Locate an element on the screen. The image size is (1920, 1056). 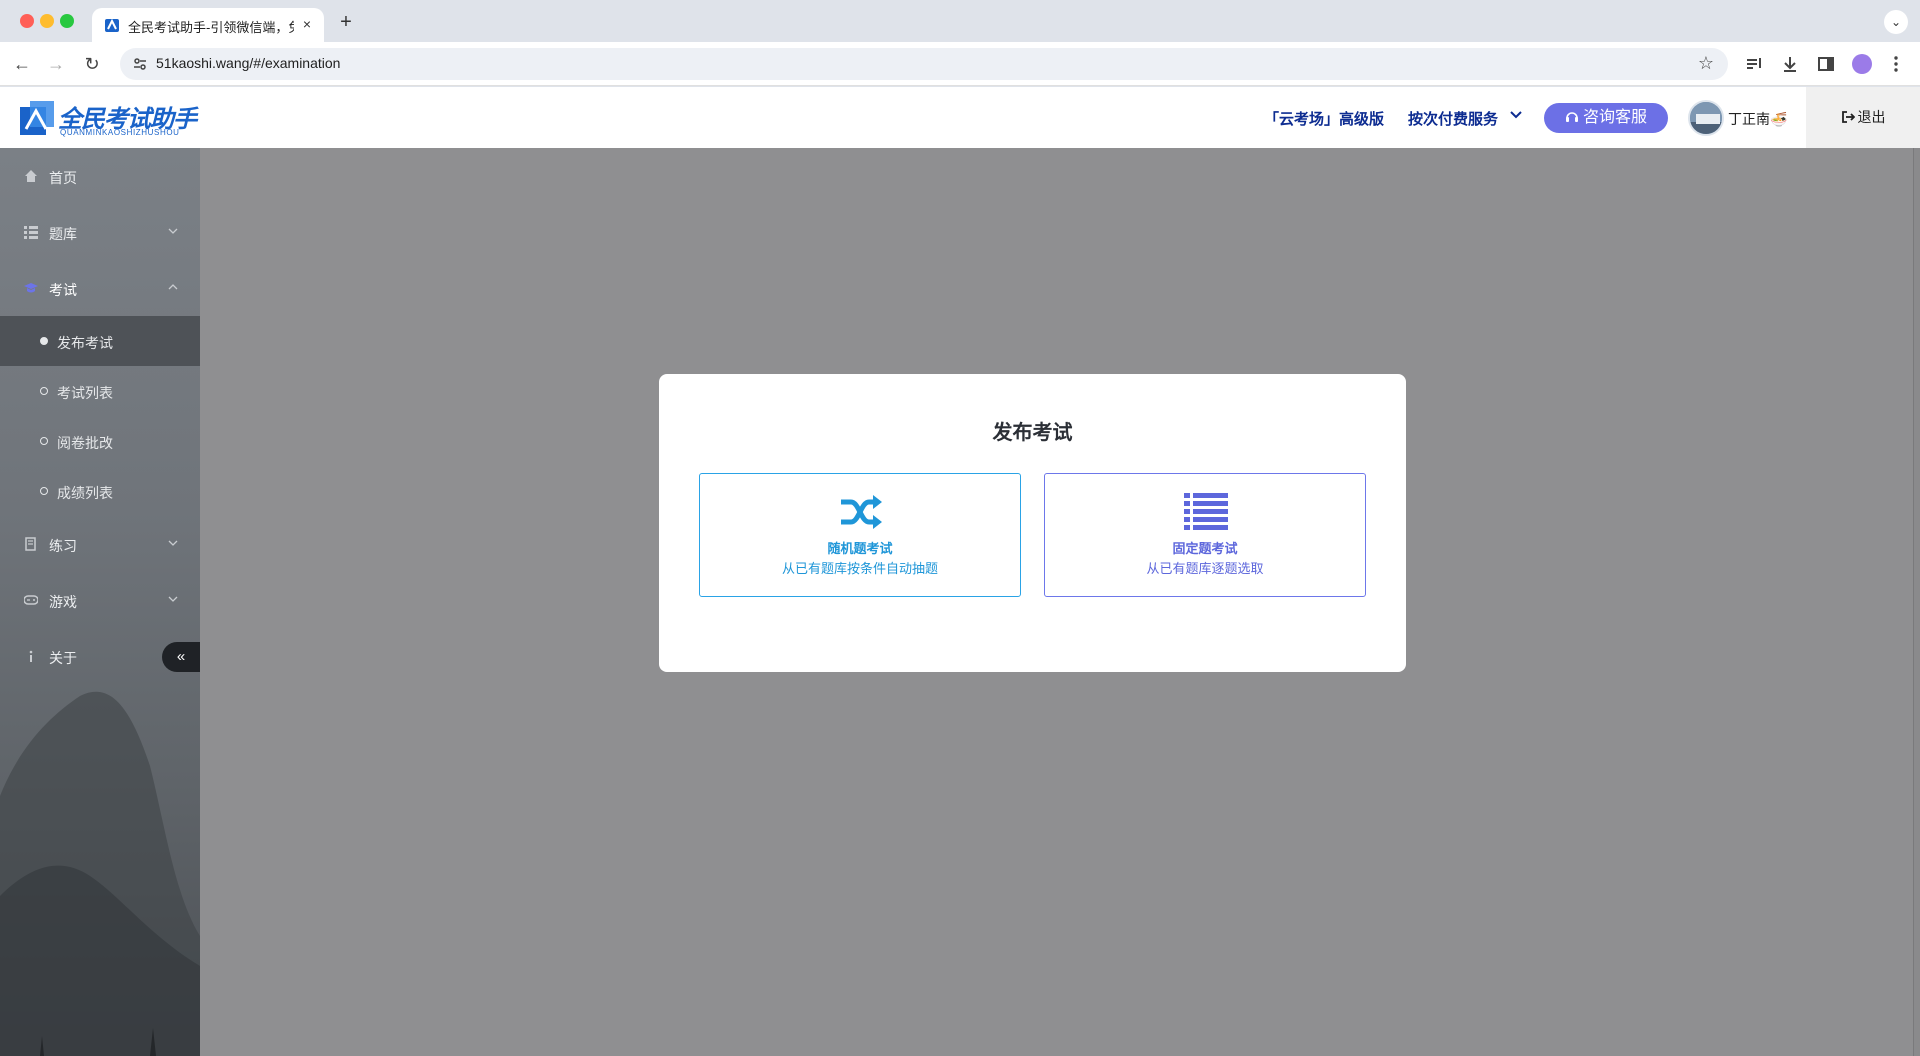
sidebar-subitem-grading: 阅卷批改 is located at coordinates (100, 441).